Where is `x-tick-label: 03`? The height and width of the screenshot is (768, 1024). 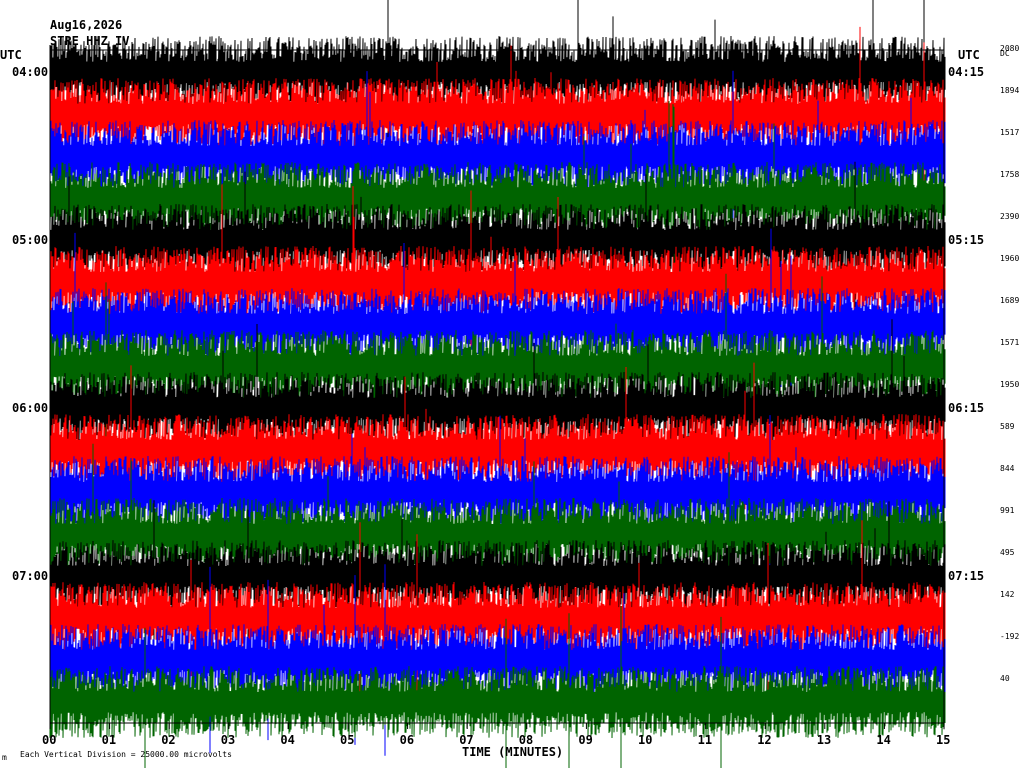
x-tick-label: 03 is located at coordinates (228, 740).